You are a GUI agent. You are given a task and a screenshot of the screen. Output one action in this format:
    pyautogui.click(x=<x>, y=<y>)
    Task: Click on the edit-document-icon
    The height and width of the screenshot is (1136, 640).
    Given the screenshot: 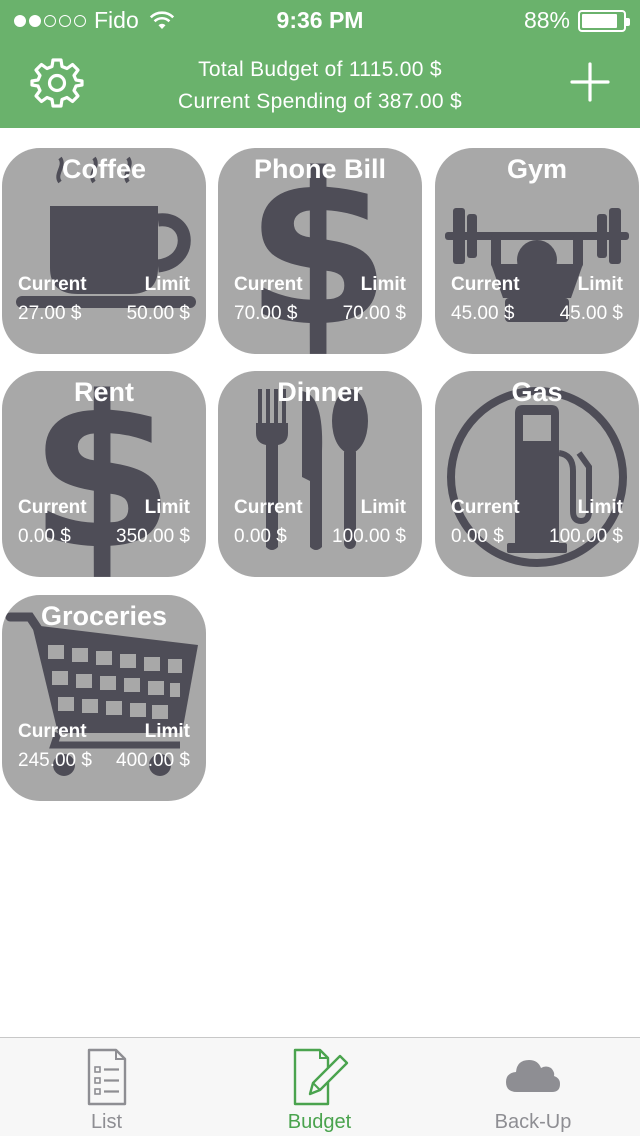 What is the action you would take?
    pyautogui.click(x=320, y=1077)
    